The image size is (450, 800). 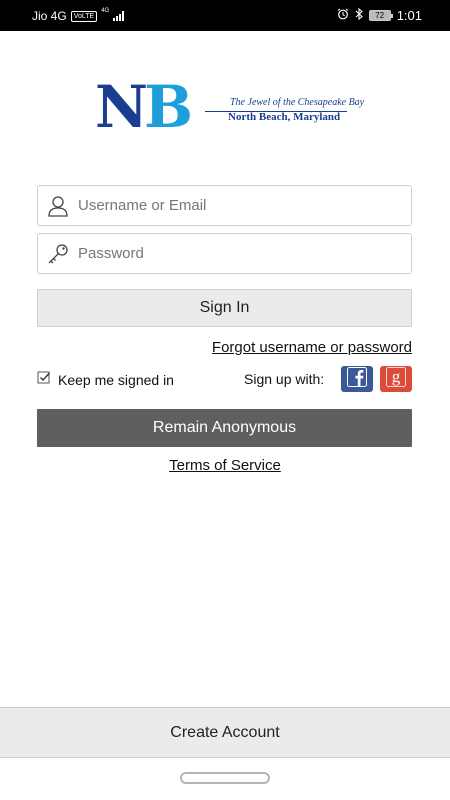 I want to click on svg-text: g, so click(x=396, y=376).